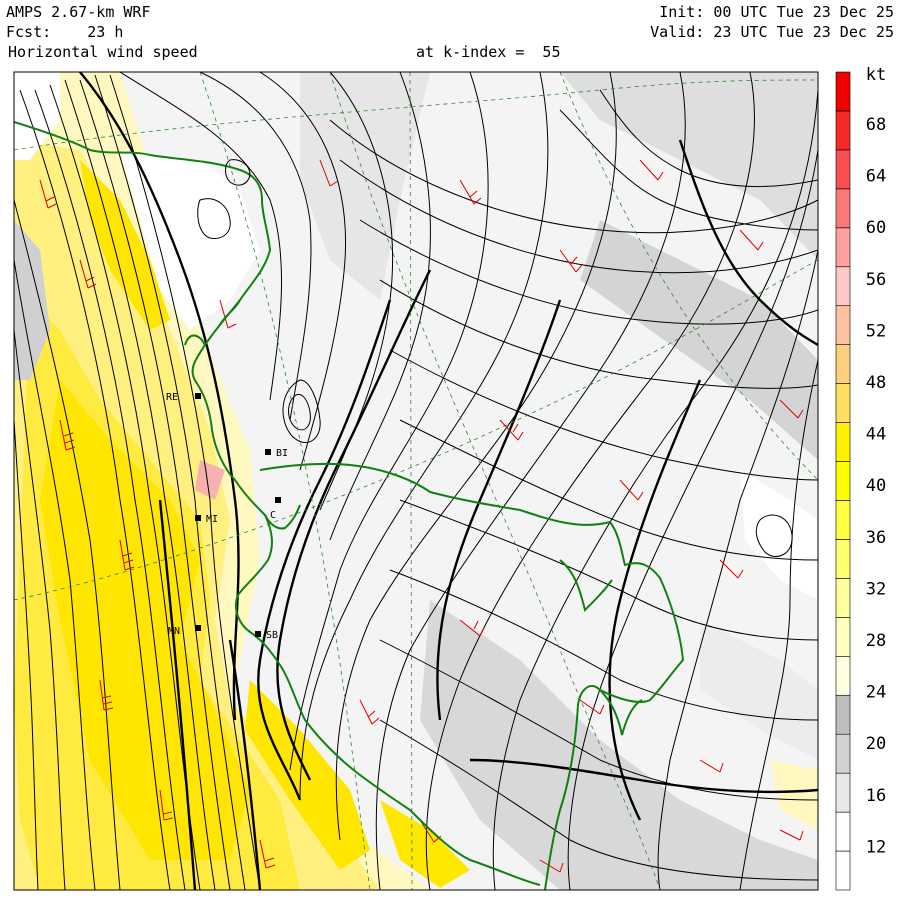 The height and width of the screenshot is (900, 900). Describe the element at coordinates (876, 847) in the screenshot. I see `colorbar-tick-label: 12` at that location.